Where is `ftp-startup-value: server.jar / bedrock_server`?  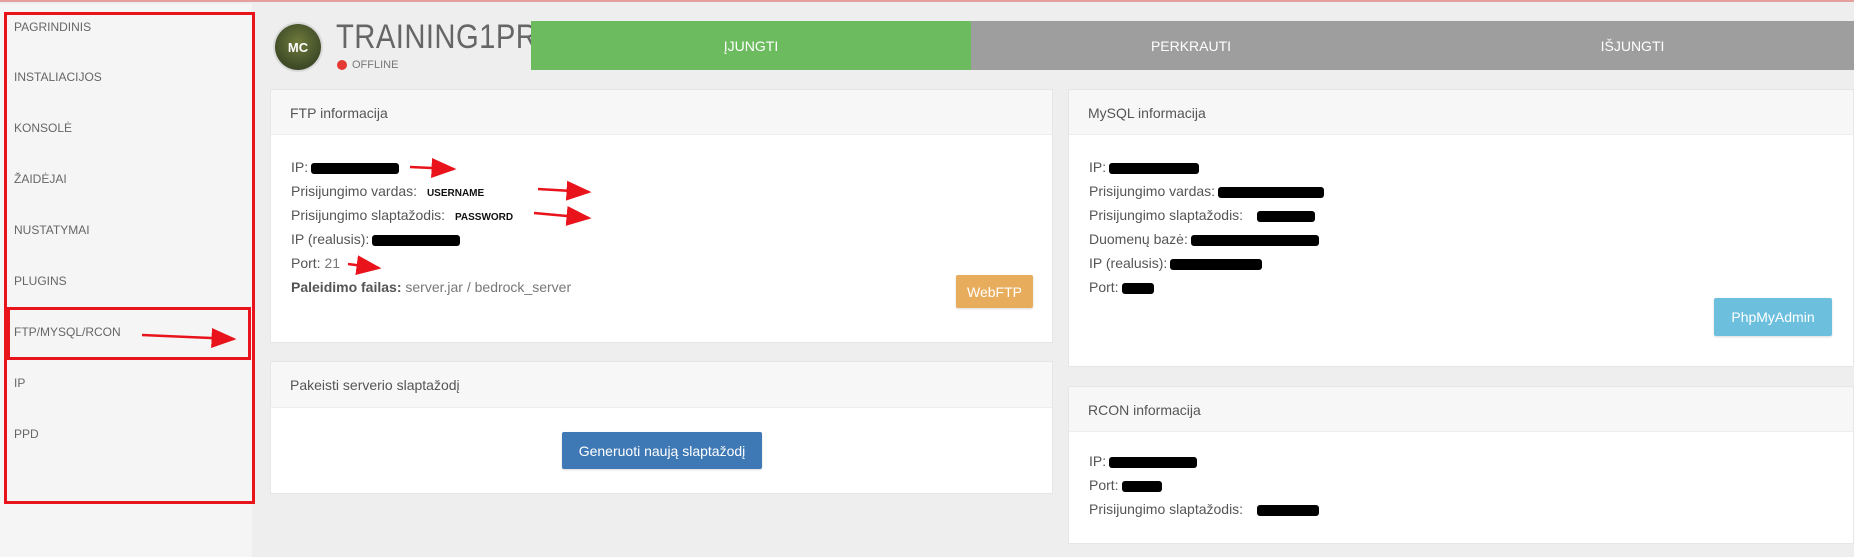 ftp-startup-value: server.jar / bedrock_server is located at coordinates (488, 287).